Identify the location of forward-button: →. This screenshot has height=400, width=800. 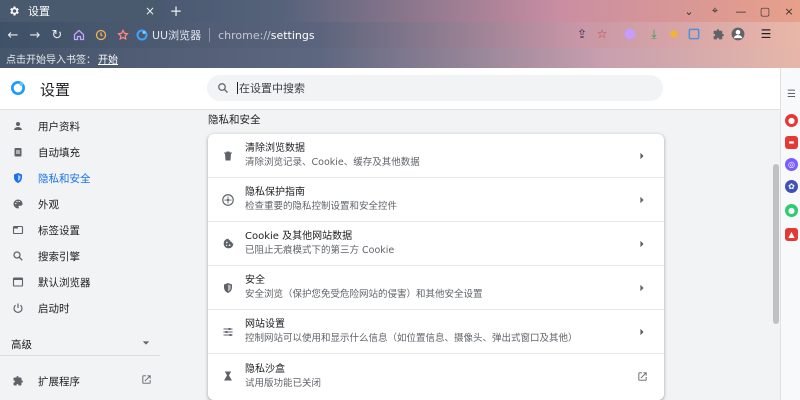
(35, 35).